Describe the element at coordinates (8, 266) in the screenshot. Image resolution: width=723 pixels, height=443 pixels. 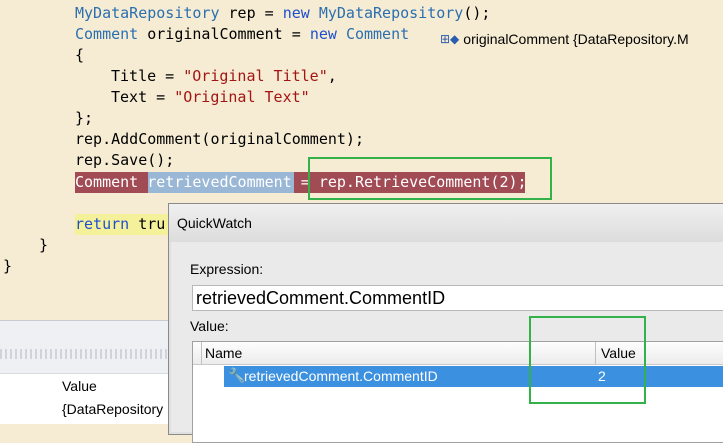
I see `code-line-12: }` at that location.